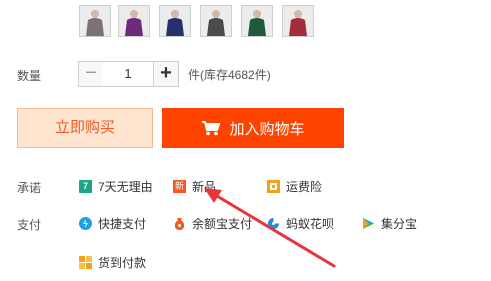  What do you see at coordinates (179, 223) in the screenshot?
I see `yuebao-icon` at bounding box center [179, 223].